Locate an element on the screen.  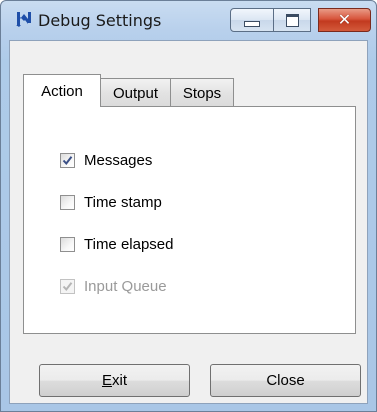
debug-app-icon is located at coordinates (24, 18).